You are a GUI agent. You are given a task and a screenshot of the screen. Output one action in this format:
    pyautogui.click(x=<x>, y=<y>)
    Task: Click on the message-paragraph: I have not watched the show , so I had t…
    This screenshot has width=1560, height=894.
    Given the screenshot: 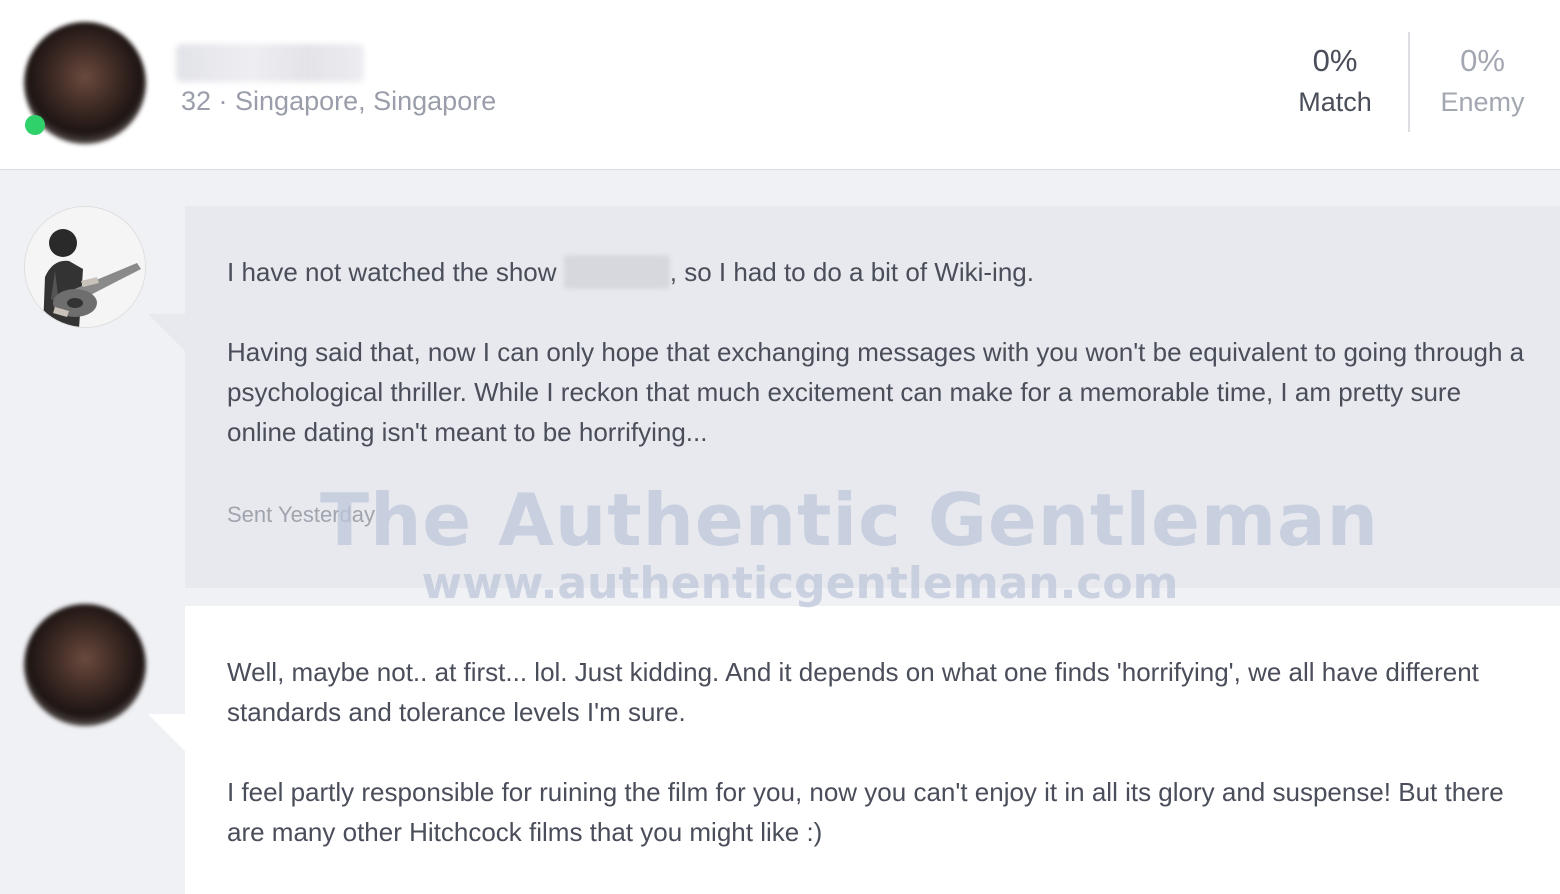 What is the action you would take?
    pyautogui.click(x=882, y=272)
    